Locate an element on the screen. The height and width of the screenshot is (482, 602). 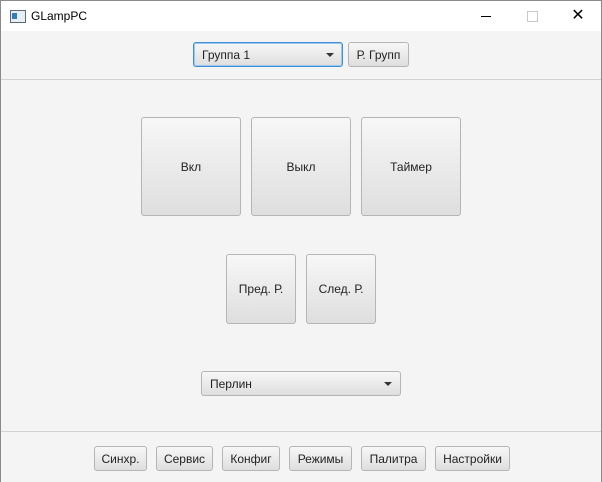
group-toolbar: Группа 1 Р. Групп is located at coordinates (301, 55).